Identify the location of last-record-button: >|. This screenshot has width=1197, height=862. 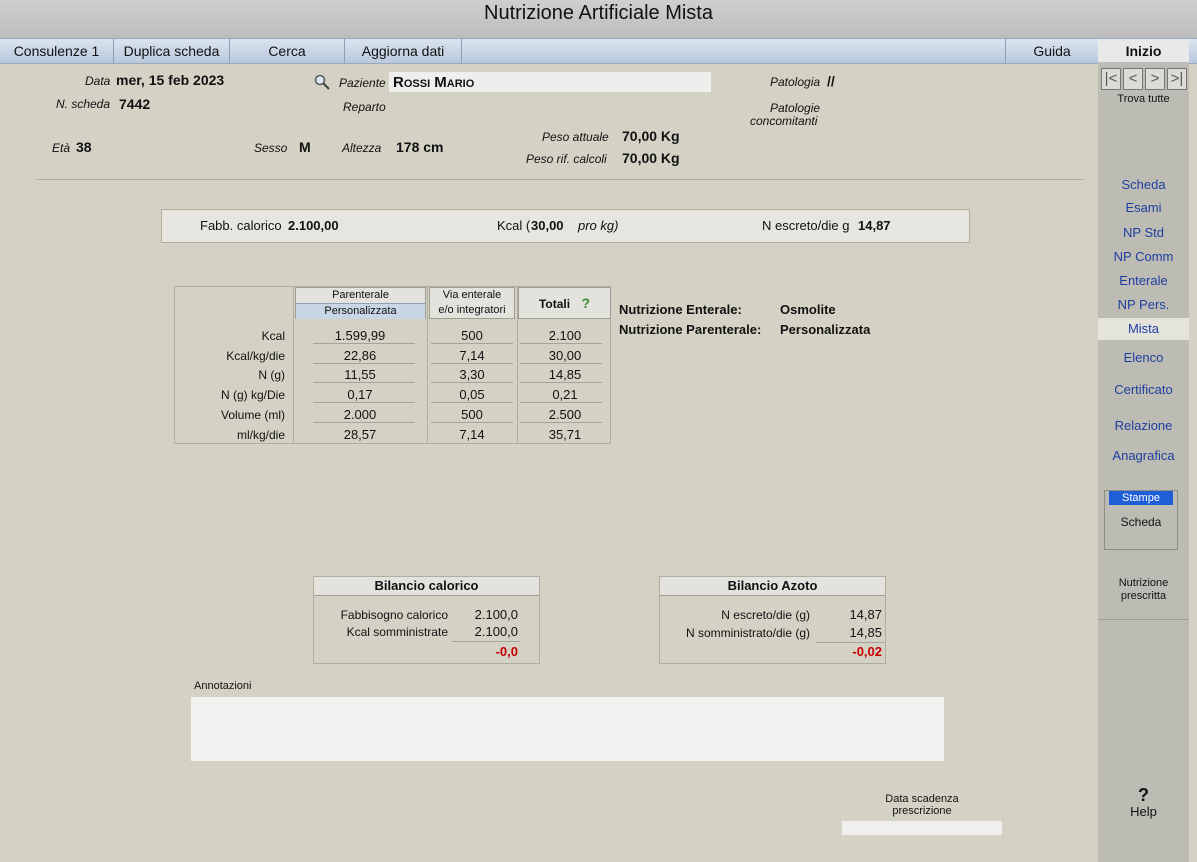
(1177, 79).